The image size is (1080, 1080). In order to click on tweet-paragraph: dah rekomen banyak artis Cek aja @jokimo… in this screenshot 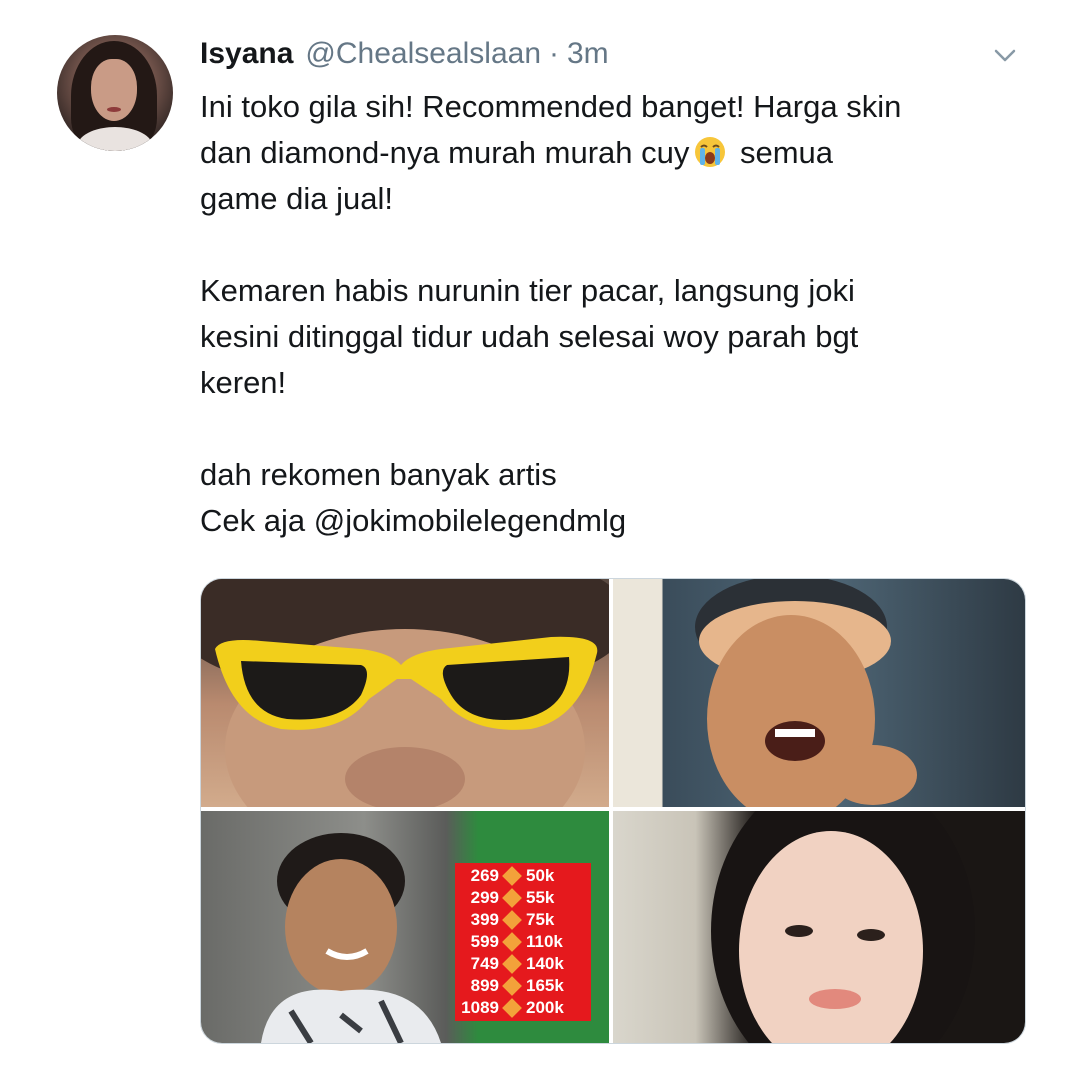, I will do `click(620, 498)`.